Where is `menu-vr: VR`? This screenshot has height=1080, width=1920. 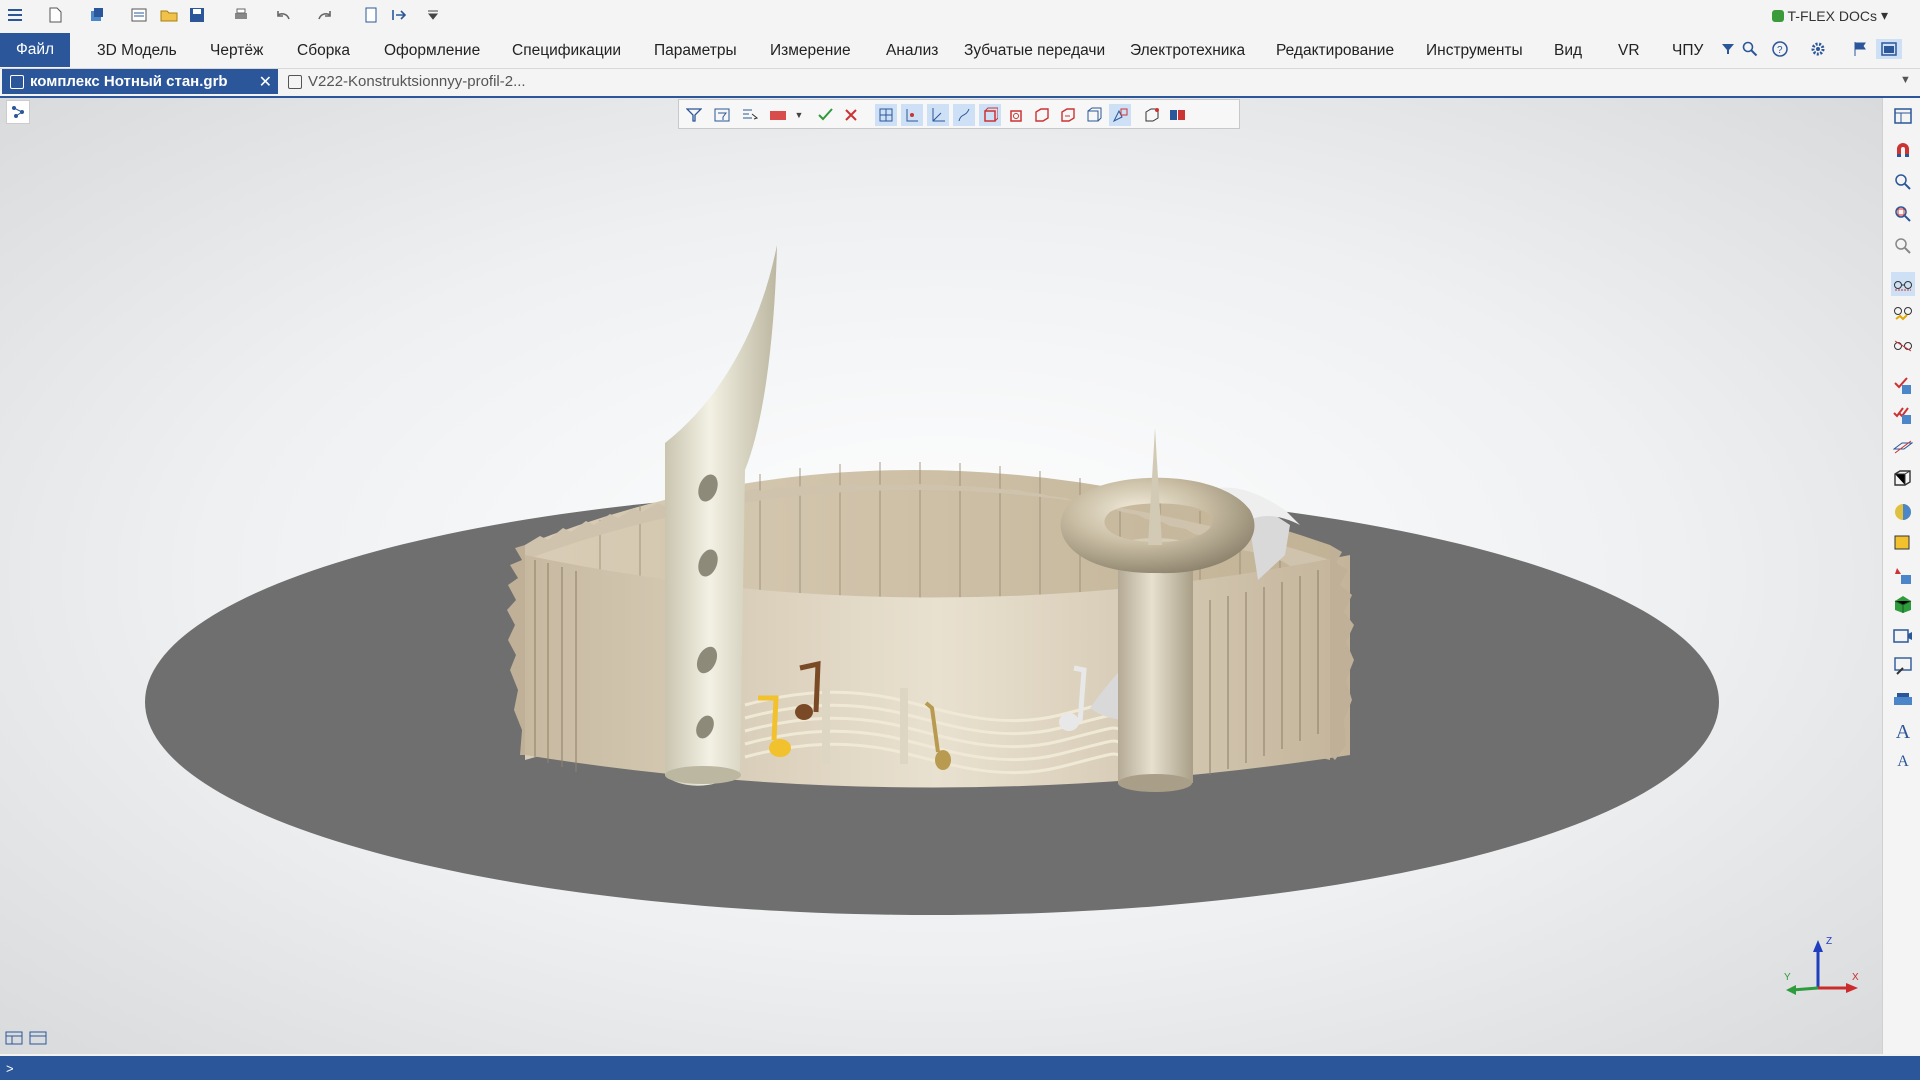 menu-vr: VR is located at coordinates (1629, 51).